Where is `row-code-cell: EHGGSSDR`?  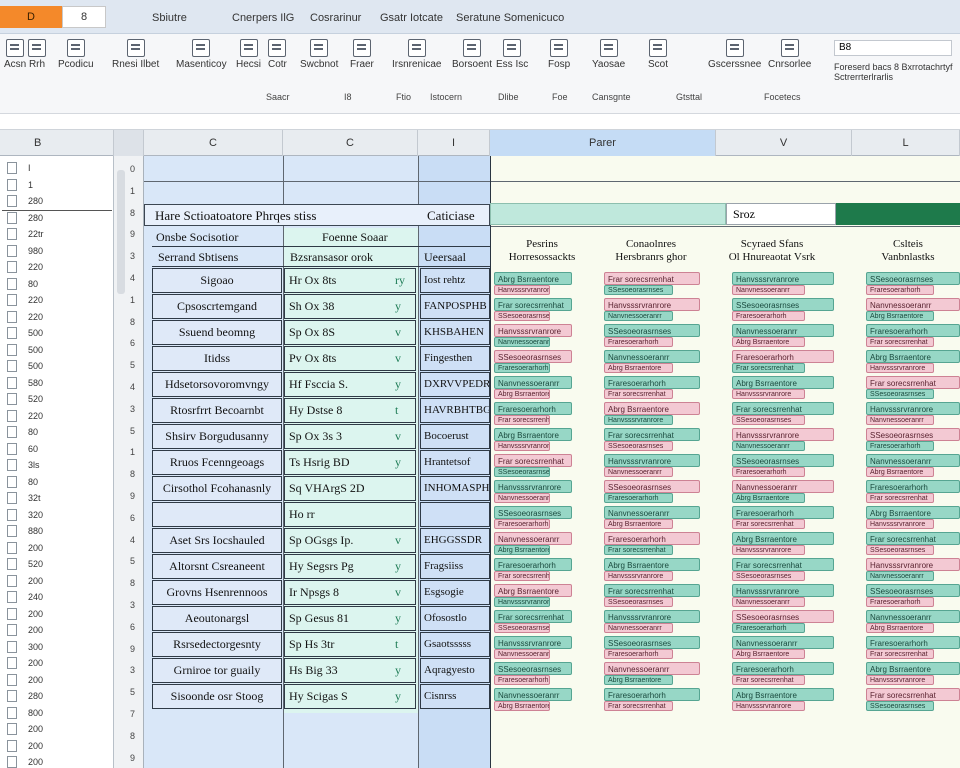 row-code-cell: EHGGSSDR is located at coordinates (455, 540).